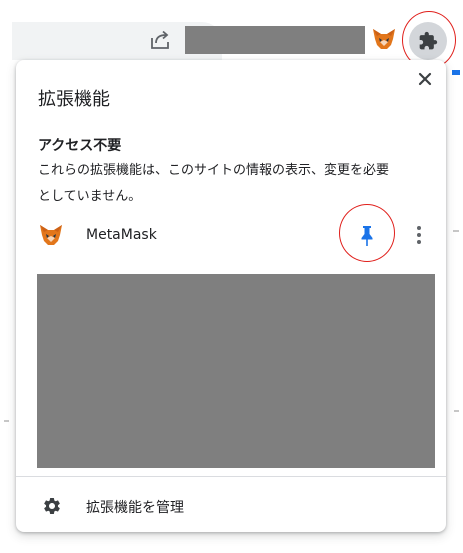 Image resolution: width=463 pixels, height=553 pixels. Describe the element at coordinates (135, 507) in the screenshot. I see `manage-extensions-label: 拡張機能を管理` at that location.